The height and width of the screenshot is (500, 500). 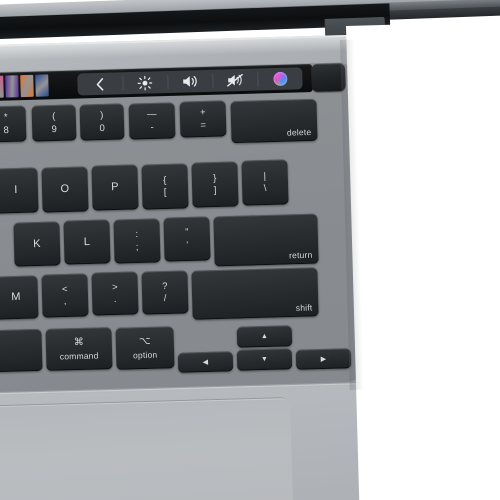 I want to click on key-legend: K, so click(x=37, y=243).